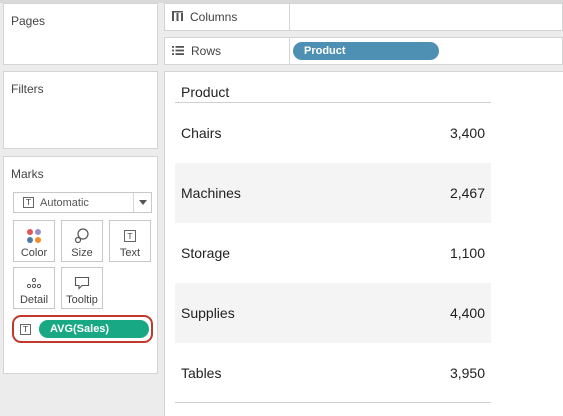 This screenshot has height=416, width=563. Describe the element at coordinates (80, 34) in the screenshot. I see `pages-card: Pages` at that location.